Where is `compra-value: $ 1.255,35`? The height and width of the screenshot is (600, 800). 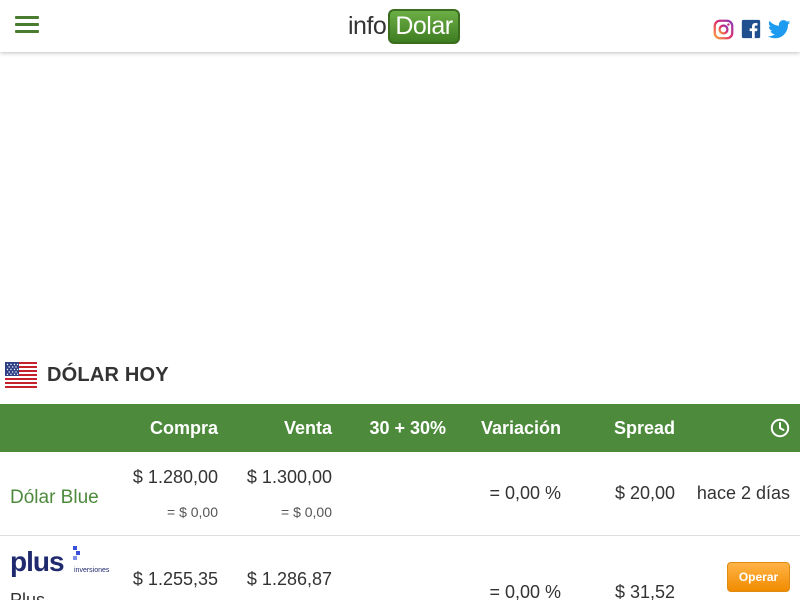 compra-value: $ 1.255,35 is located at coordinates (175, 579).